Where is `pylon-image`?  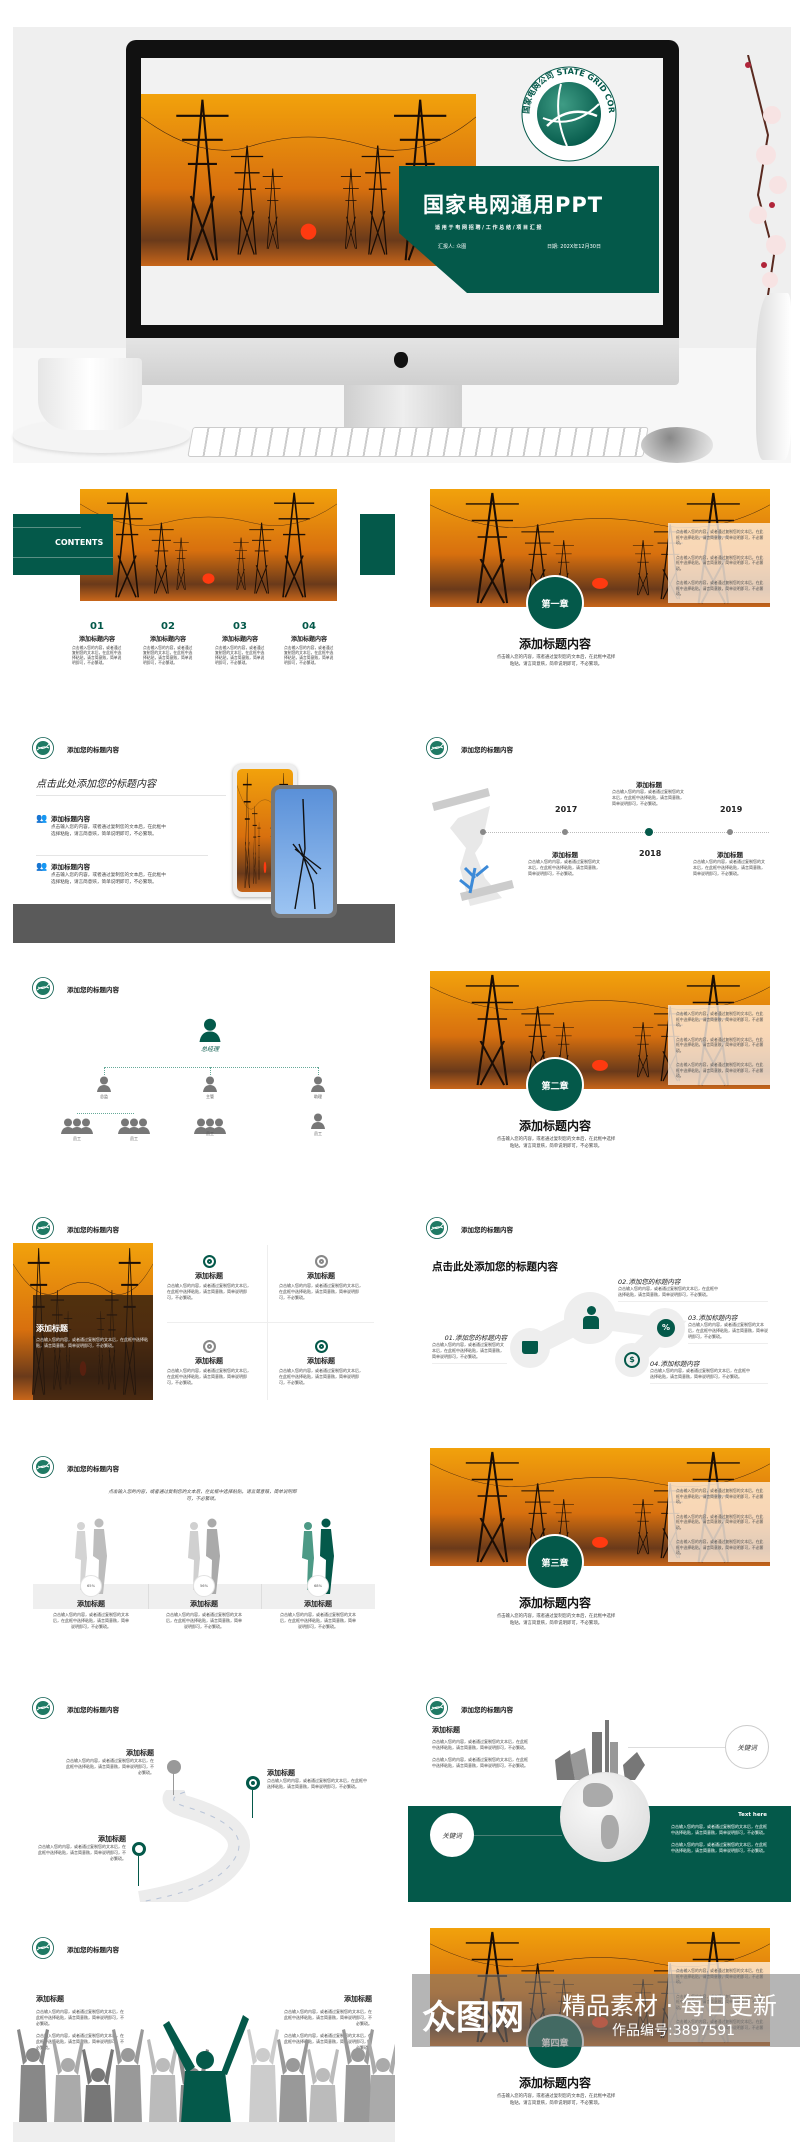 pylon-image is located at coordinates (307, 854).